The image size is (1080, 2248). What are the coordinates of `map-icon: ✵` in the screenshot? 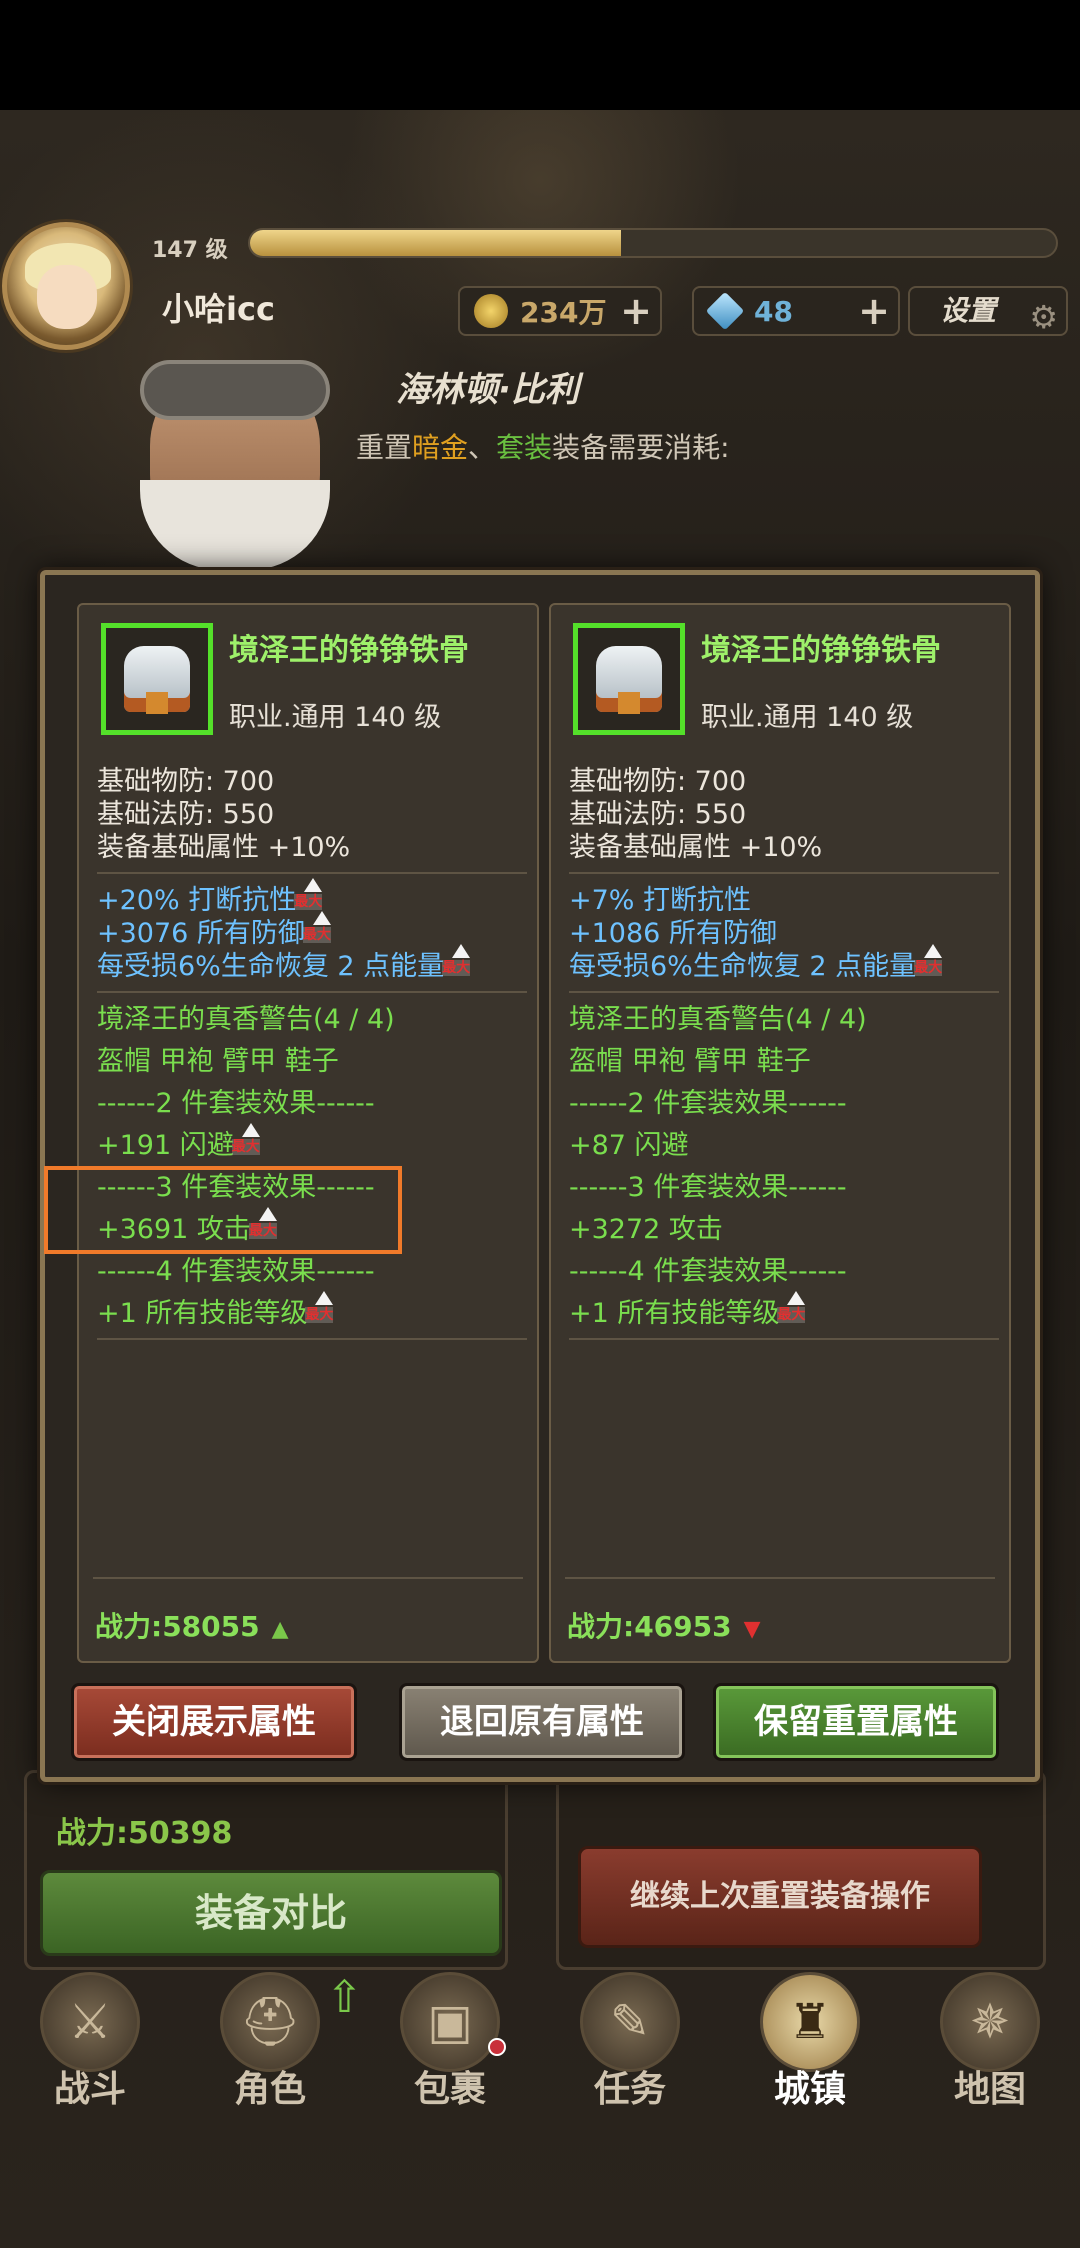 It's located at (990, 2022).